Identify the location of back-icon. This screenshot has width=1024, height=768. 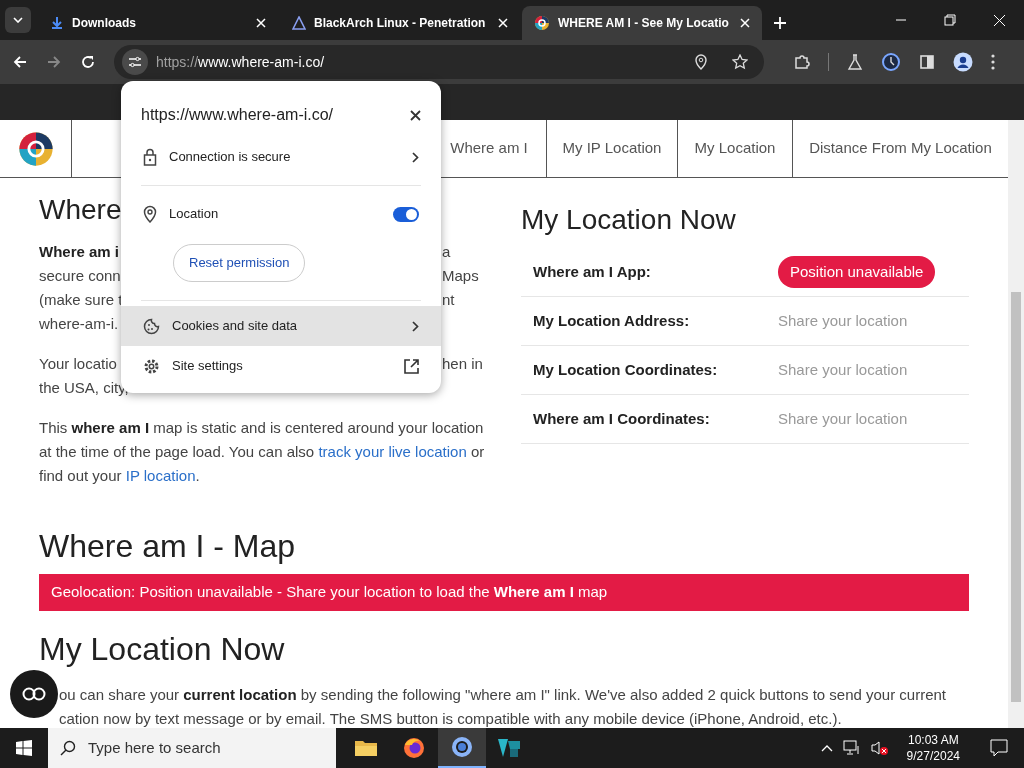
(20, 62).